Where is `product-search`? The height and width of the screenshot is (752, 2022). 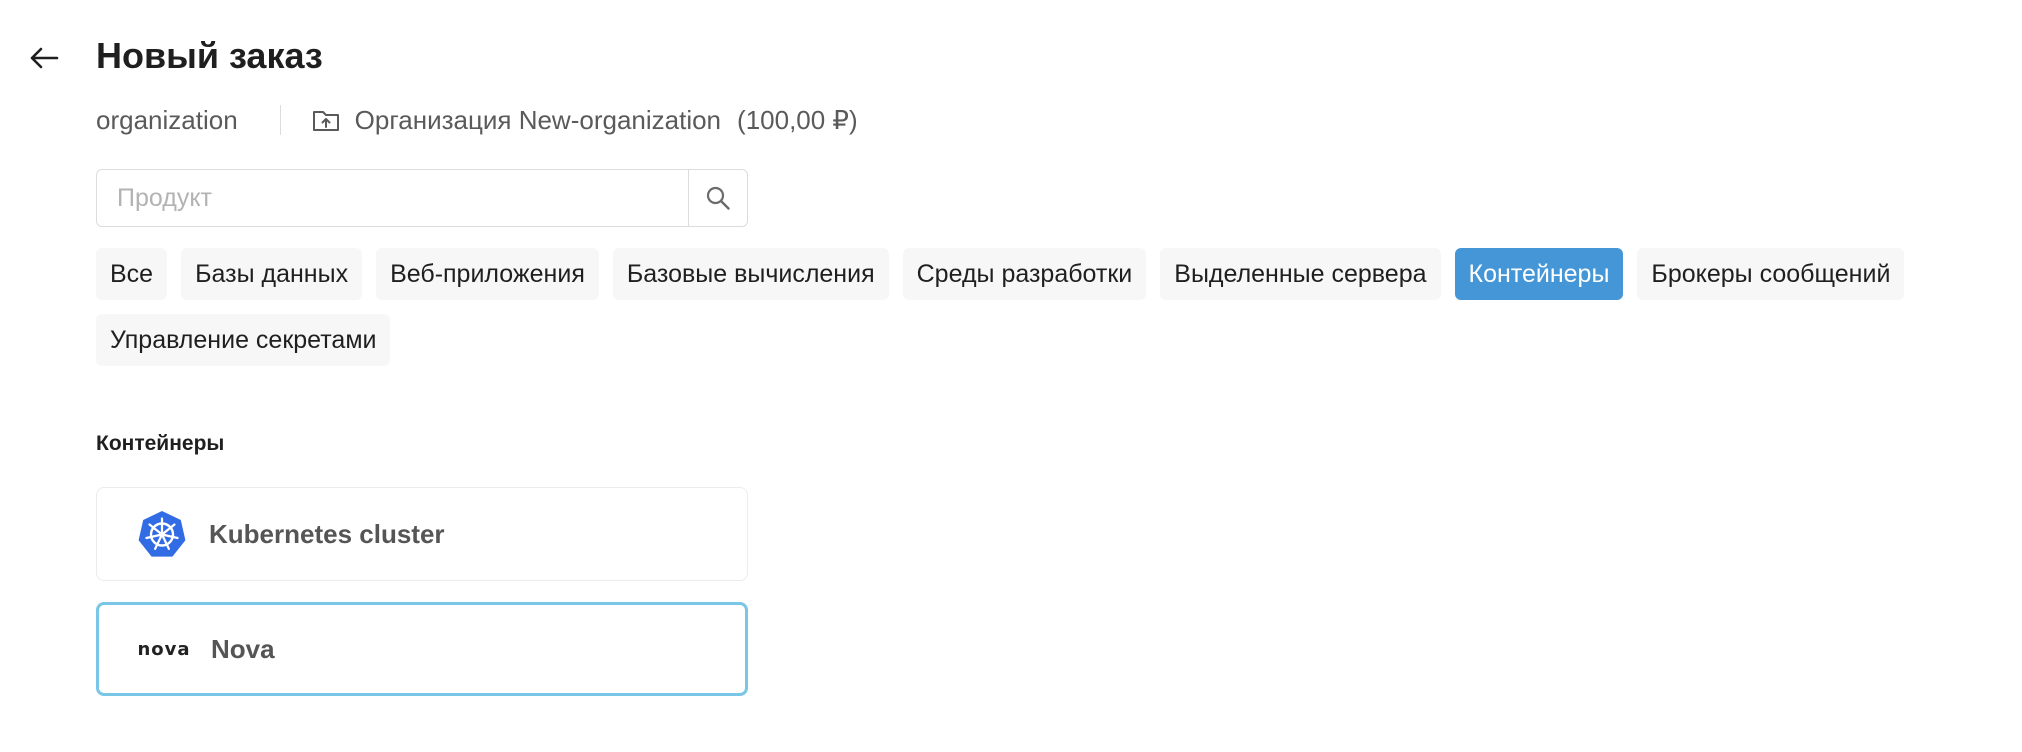
product-search is located at coordinates (422, 198).